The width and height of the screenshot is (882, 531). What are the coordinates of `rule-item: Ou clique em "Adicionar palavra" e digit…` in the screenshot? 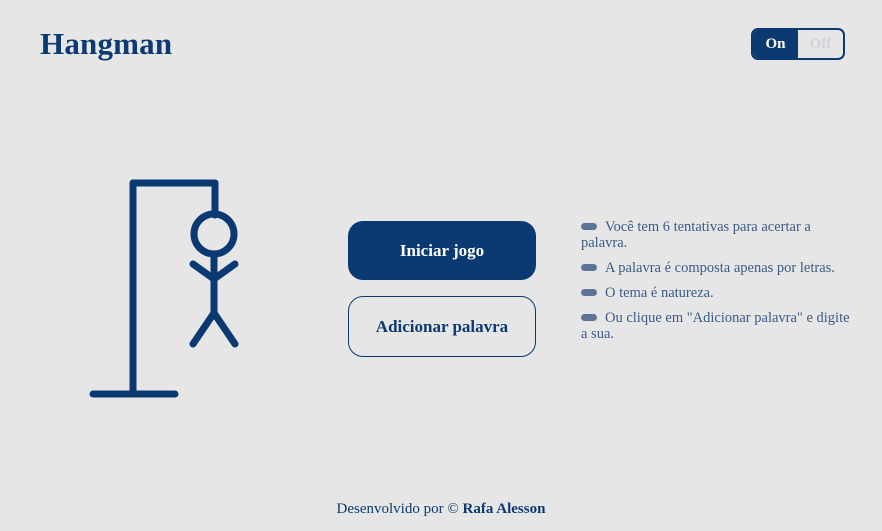 It's located at (716, 326).